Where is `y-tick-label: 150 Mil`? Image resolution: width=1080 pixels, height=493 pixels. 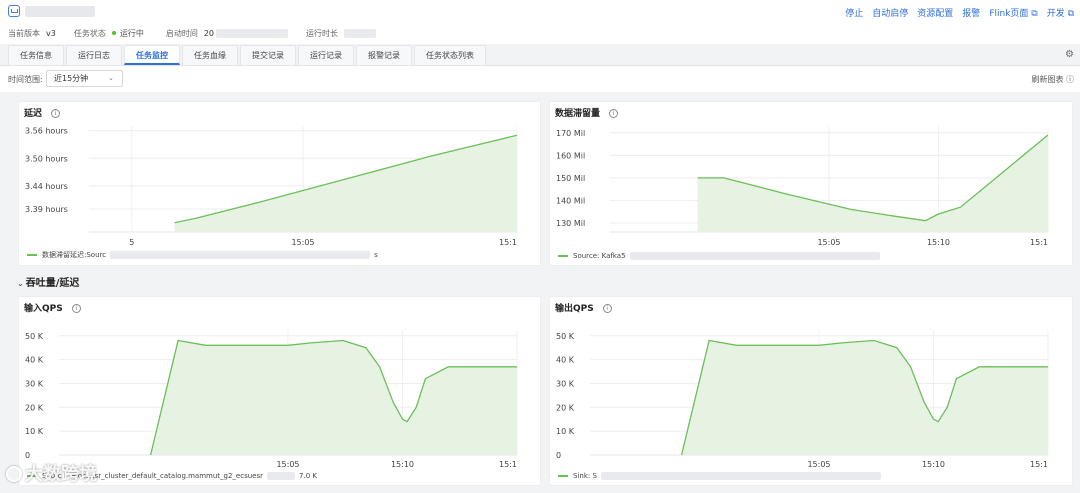 y-tick-label: 150 Mil is located at coordinates (570, 178).